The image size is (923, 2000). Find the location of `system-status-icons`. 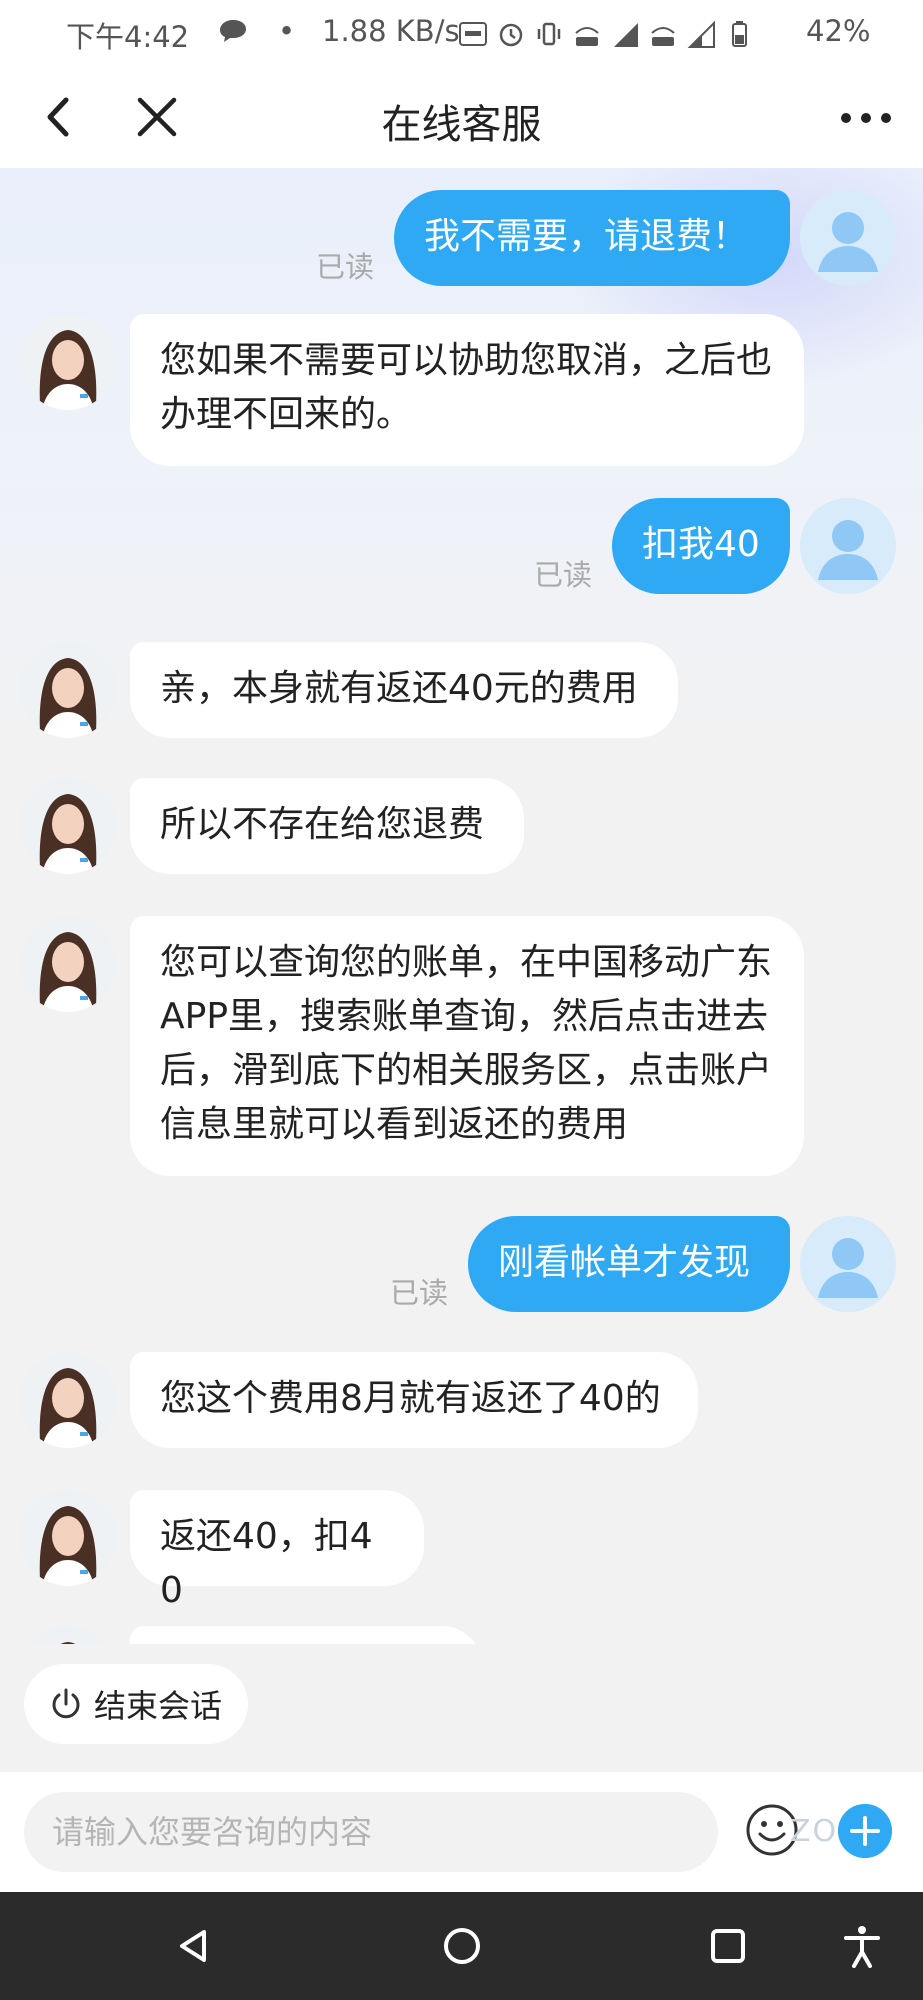

system-status-icons is located at coordinates (606, 34).